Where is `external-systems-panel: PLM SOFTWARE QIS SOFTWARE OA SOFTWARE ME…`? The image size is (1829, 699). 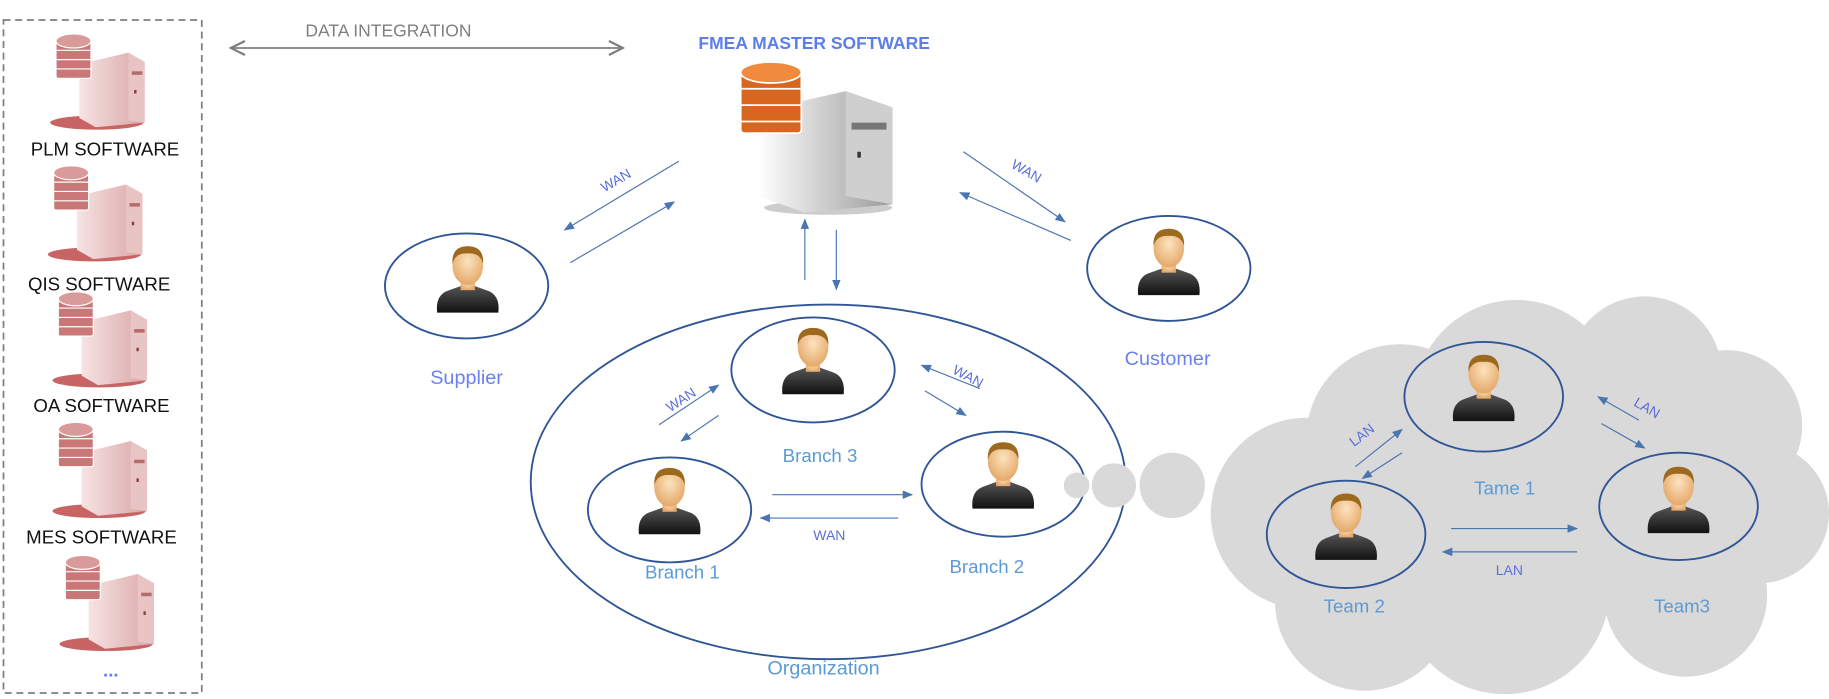
external-systems-panel: PLM SOFTWARE QIS SOFTWARE OA SOFTWARE ME… is located at coordinates (102, 356).